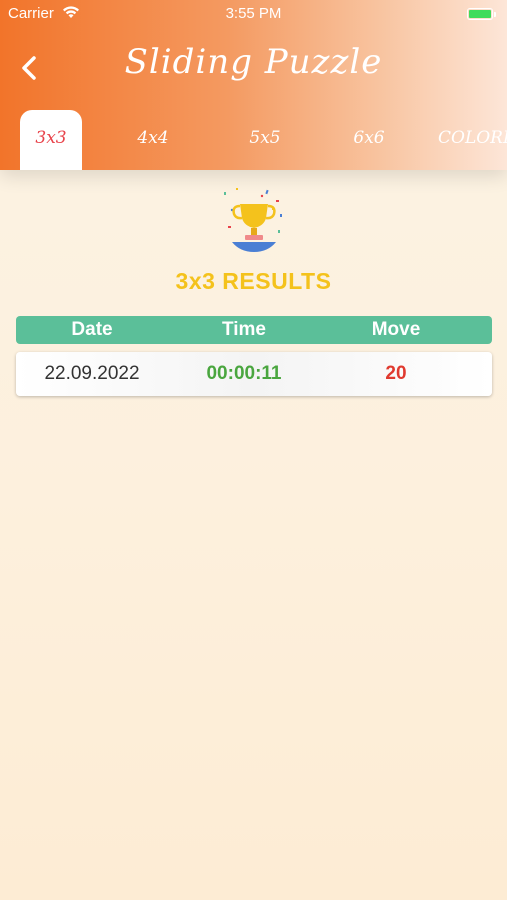  I want to click on tab-5x5: 5x5, so click(265, 140).